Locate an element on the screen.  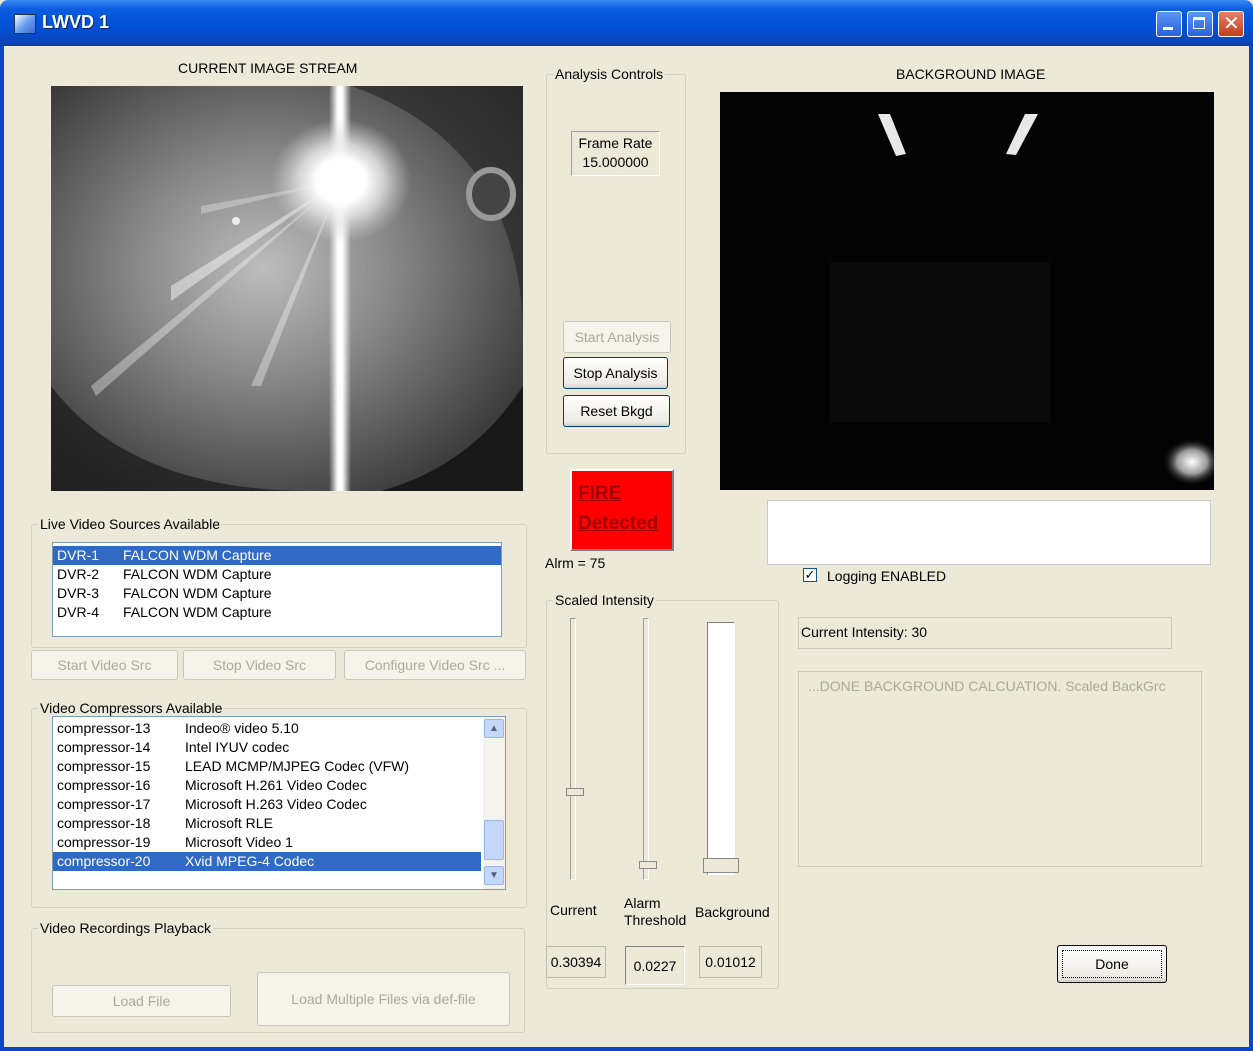
compressors-scrollbar: ▲ ▼ is located at coordinates (494, 803).